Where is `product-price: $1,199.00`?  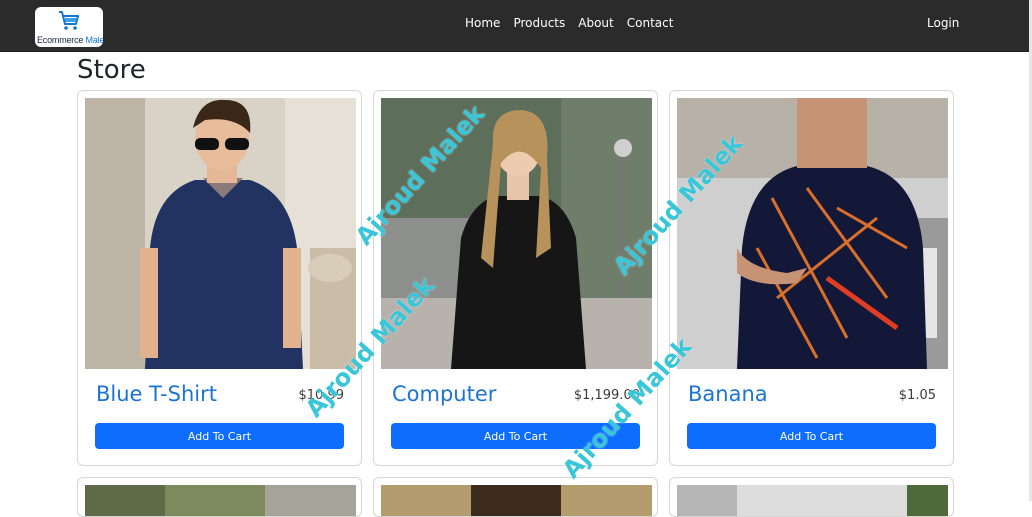
product-price: $1,199.00 is located at coordinates (606, 395).